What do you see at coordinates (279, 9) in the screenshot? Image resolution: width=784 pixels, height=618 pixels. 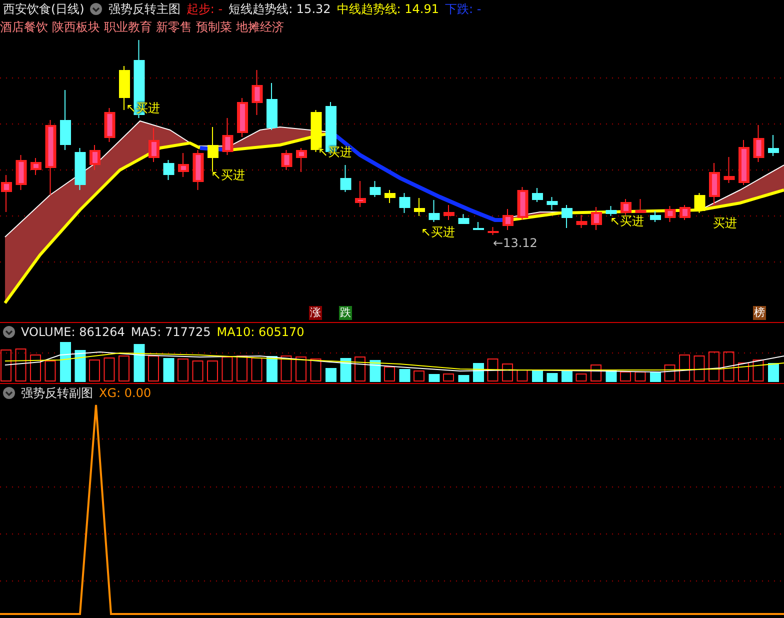 I see `indicator-reading: 短线趋势线: 15.32` at bounding box center [279, 9].